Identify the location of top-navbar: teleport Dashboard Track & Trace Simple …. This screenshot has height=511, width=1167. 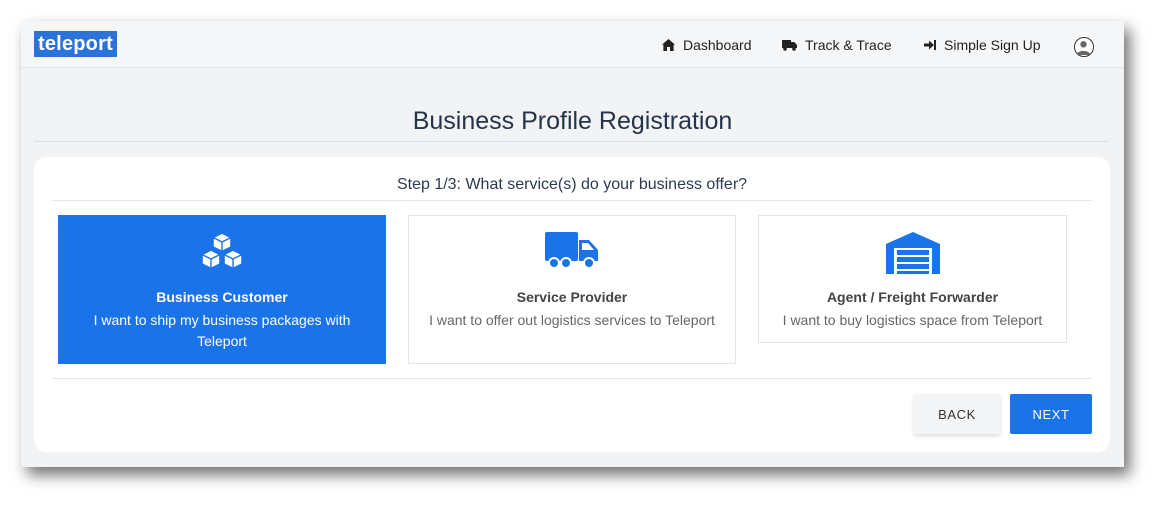
(572, 44).